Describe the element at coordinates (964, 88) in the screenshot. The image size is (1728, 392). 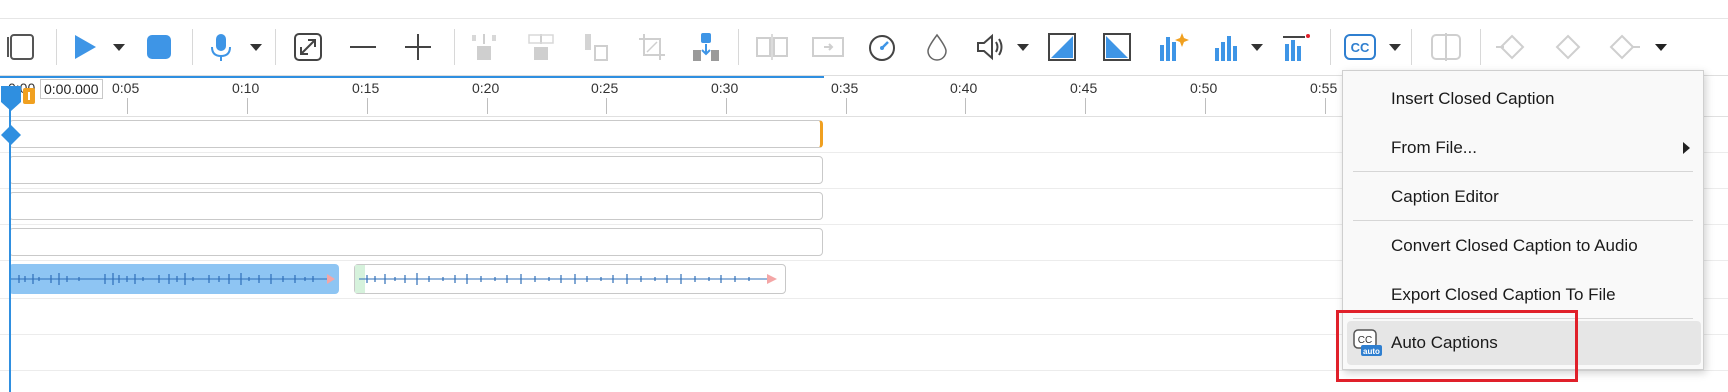
I see `ruler-label-0-40: 0:40` at that location.